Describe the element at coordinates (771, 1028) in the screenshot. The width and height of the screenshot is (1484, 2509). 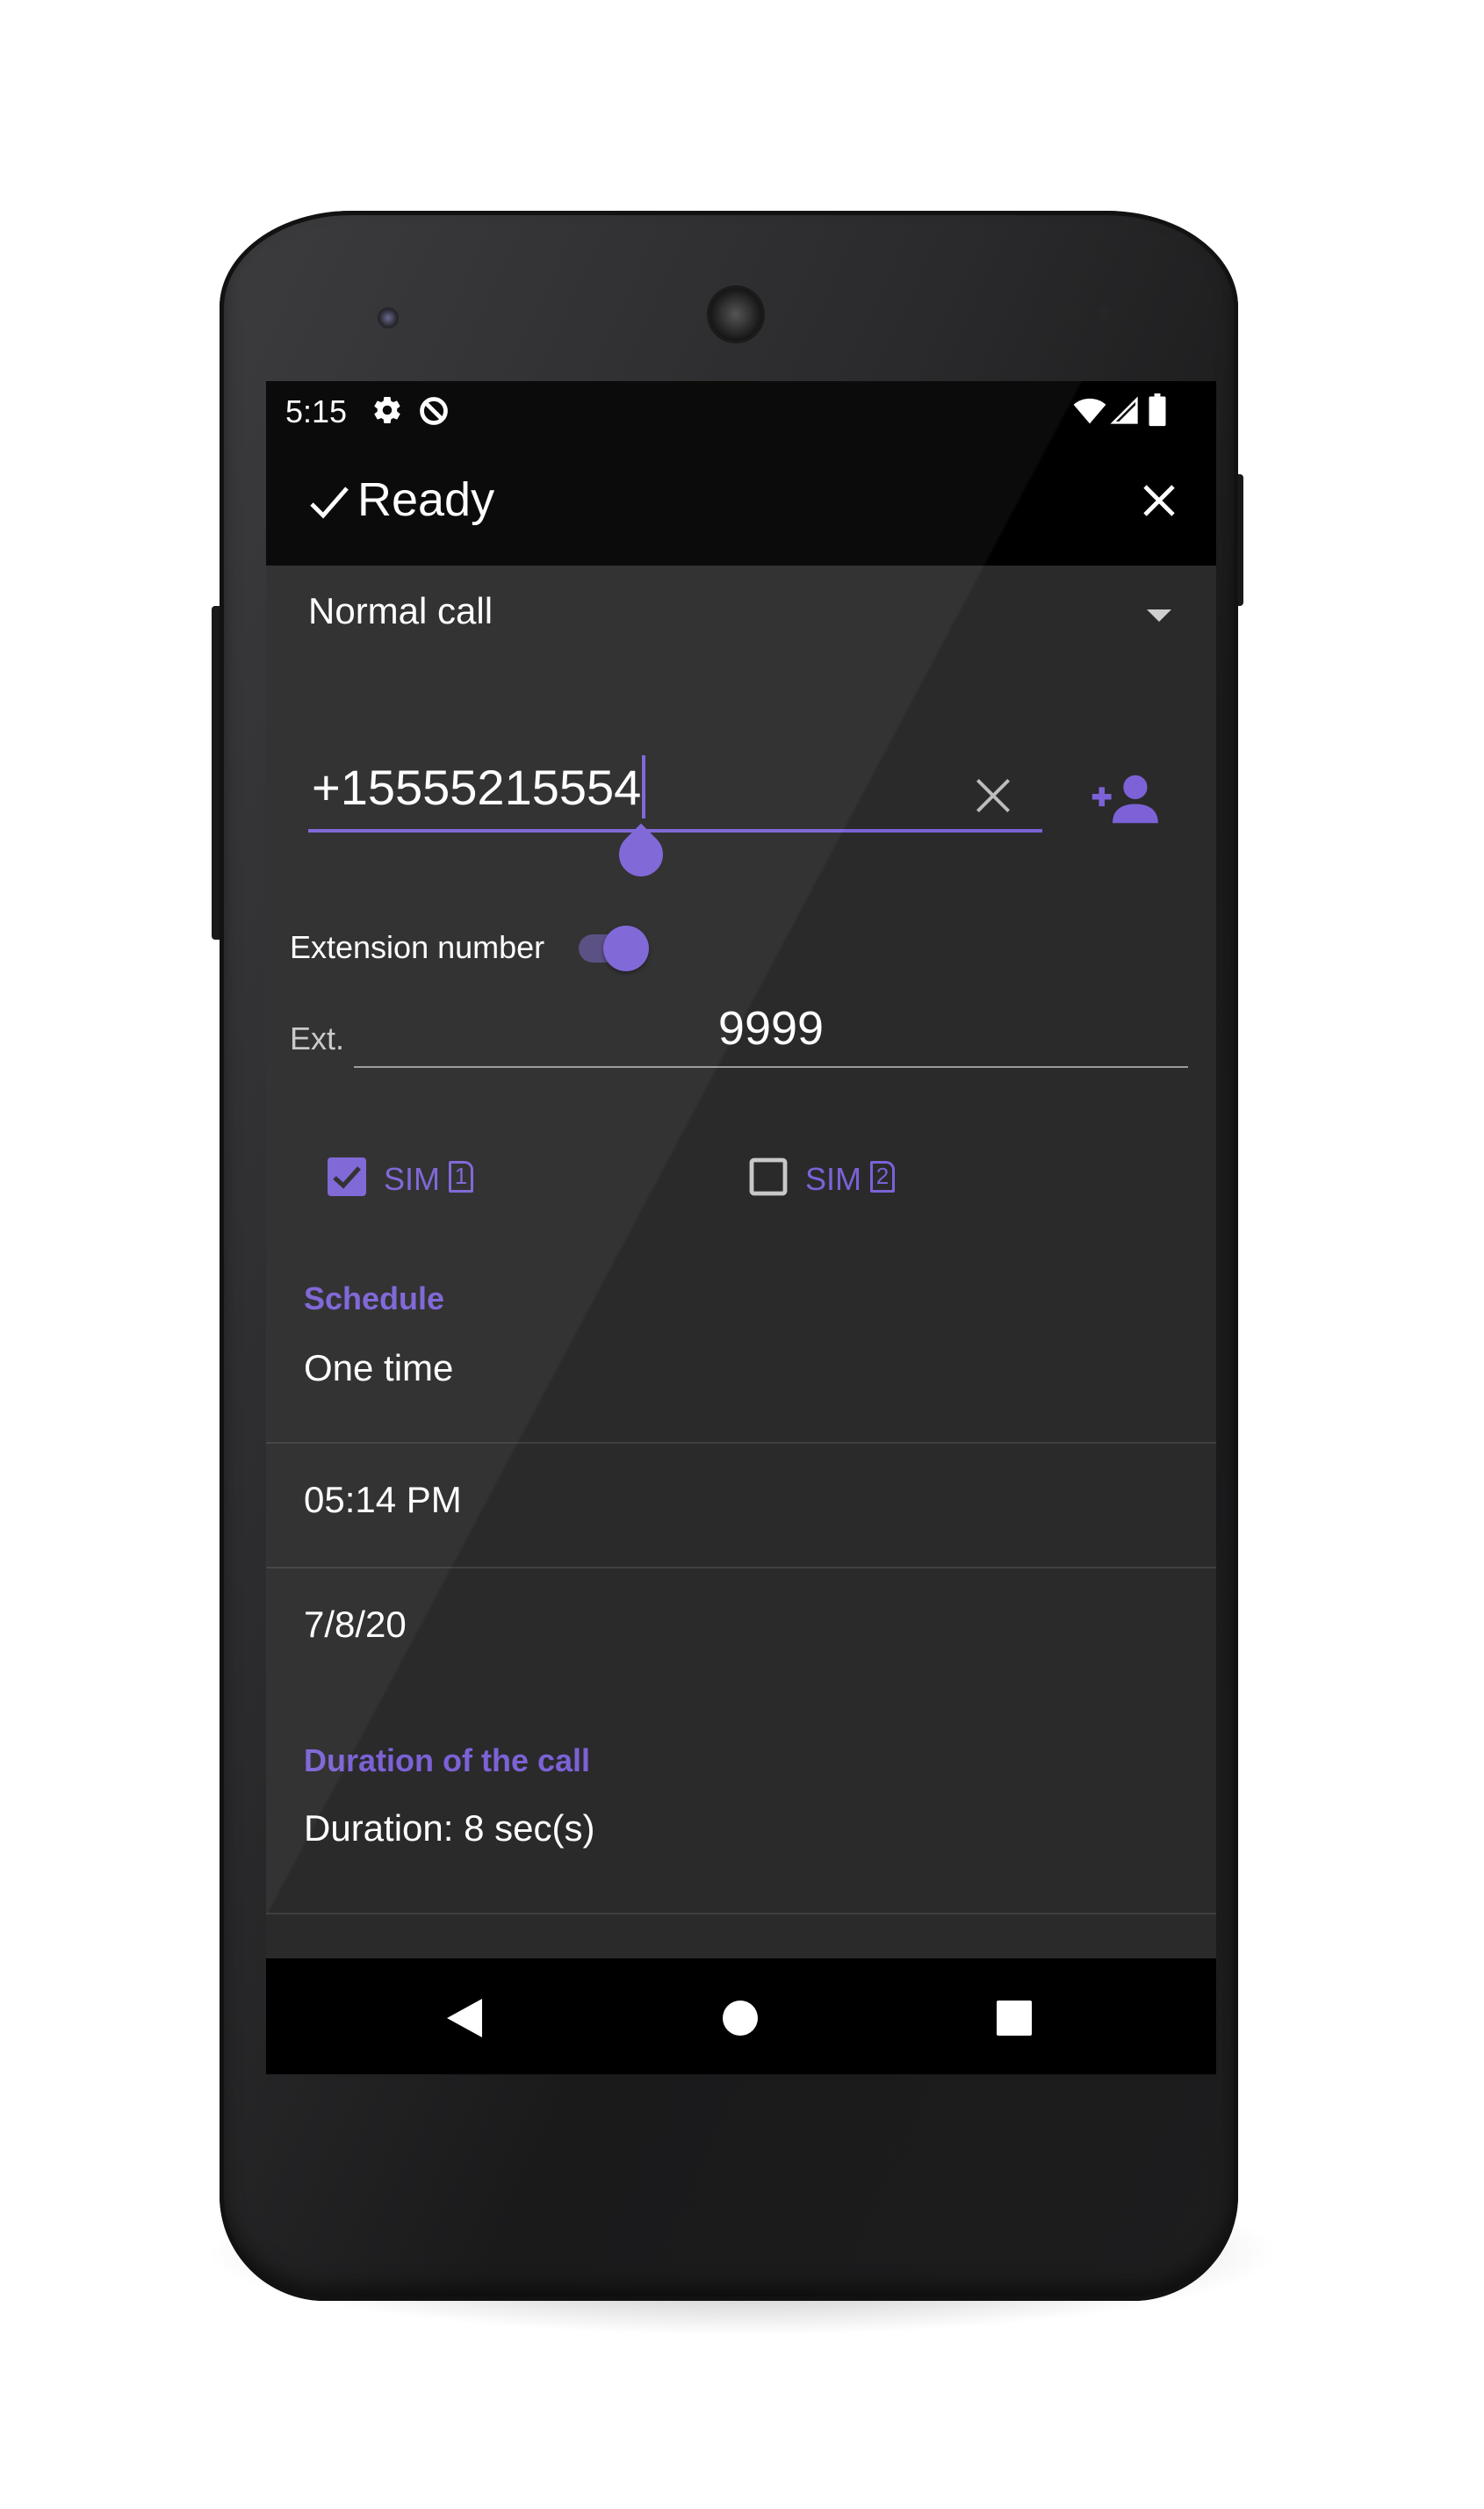
I see `ext-value: 9999` at that location.